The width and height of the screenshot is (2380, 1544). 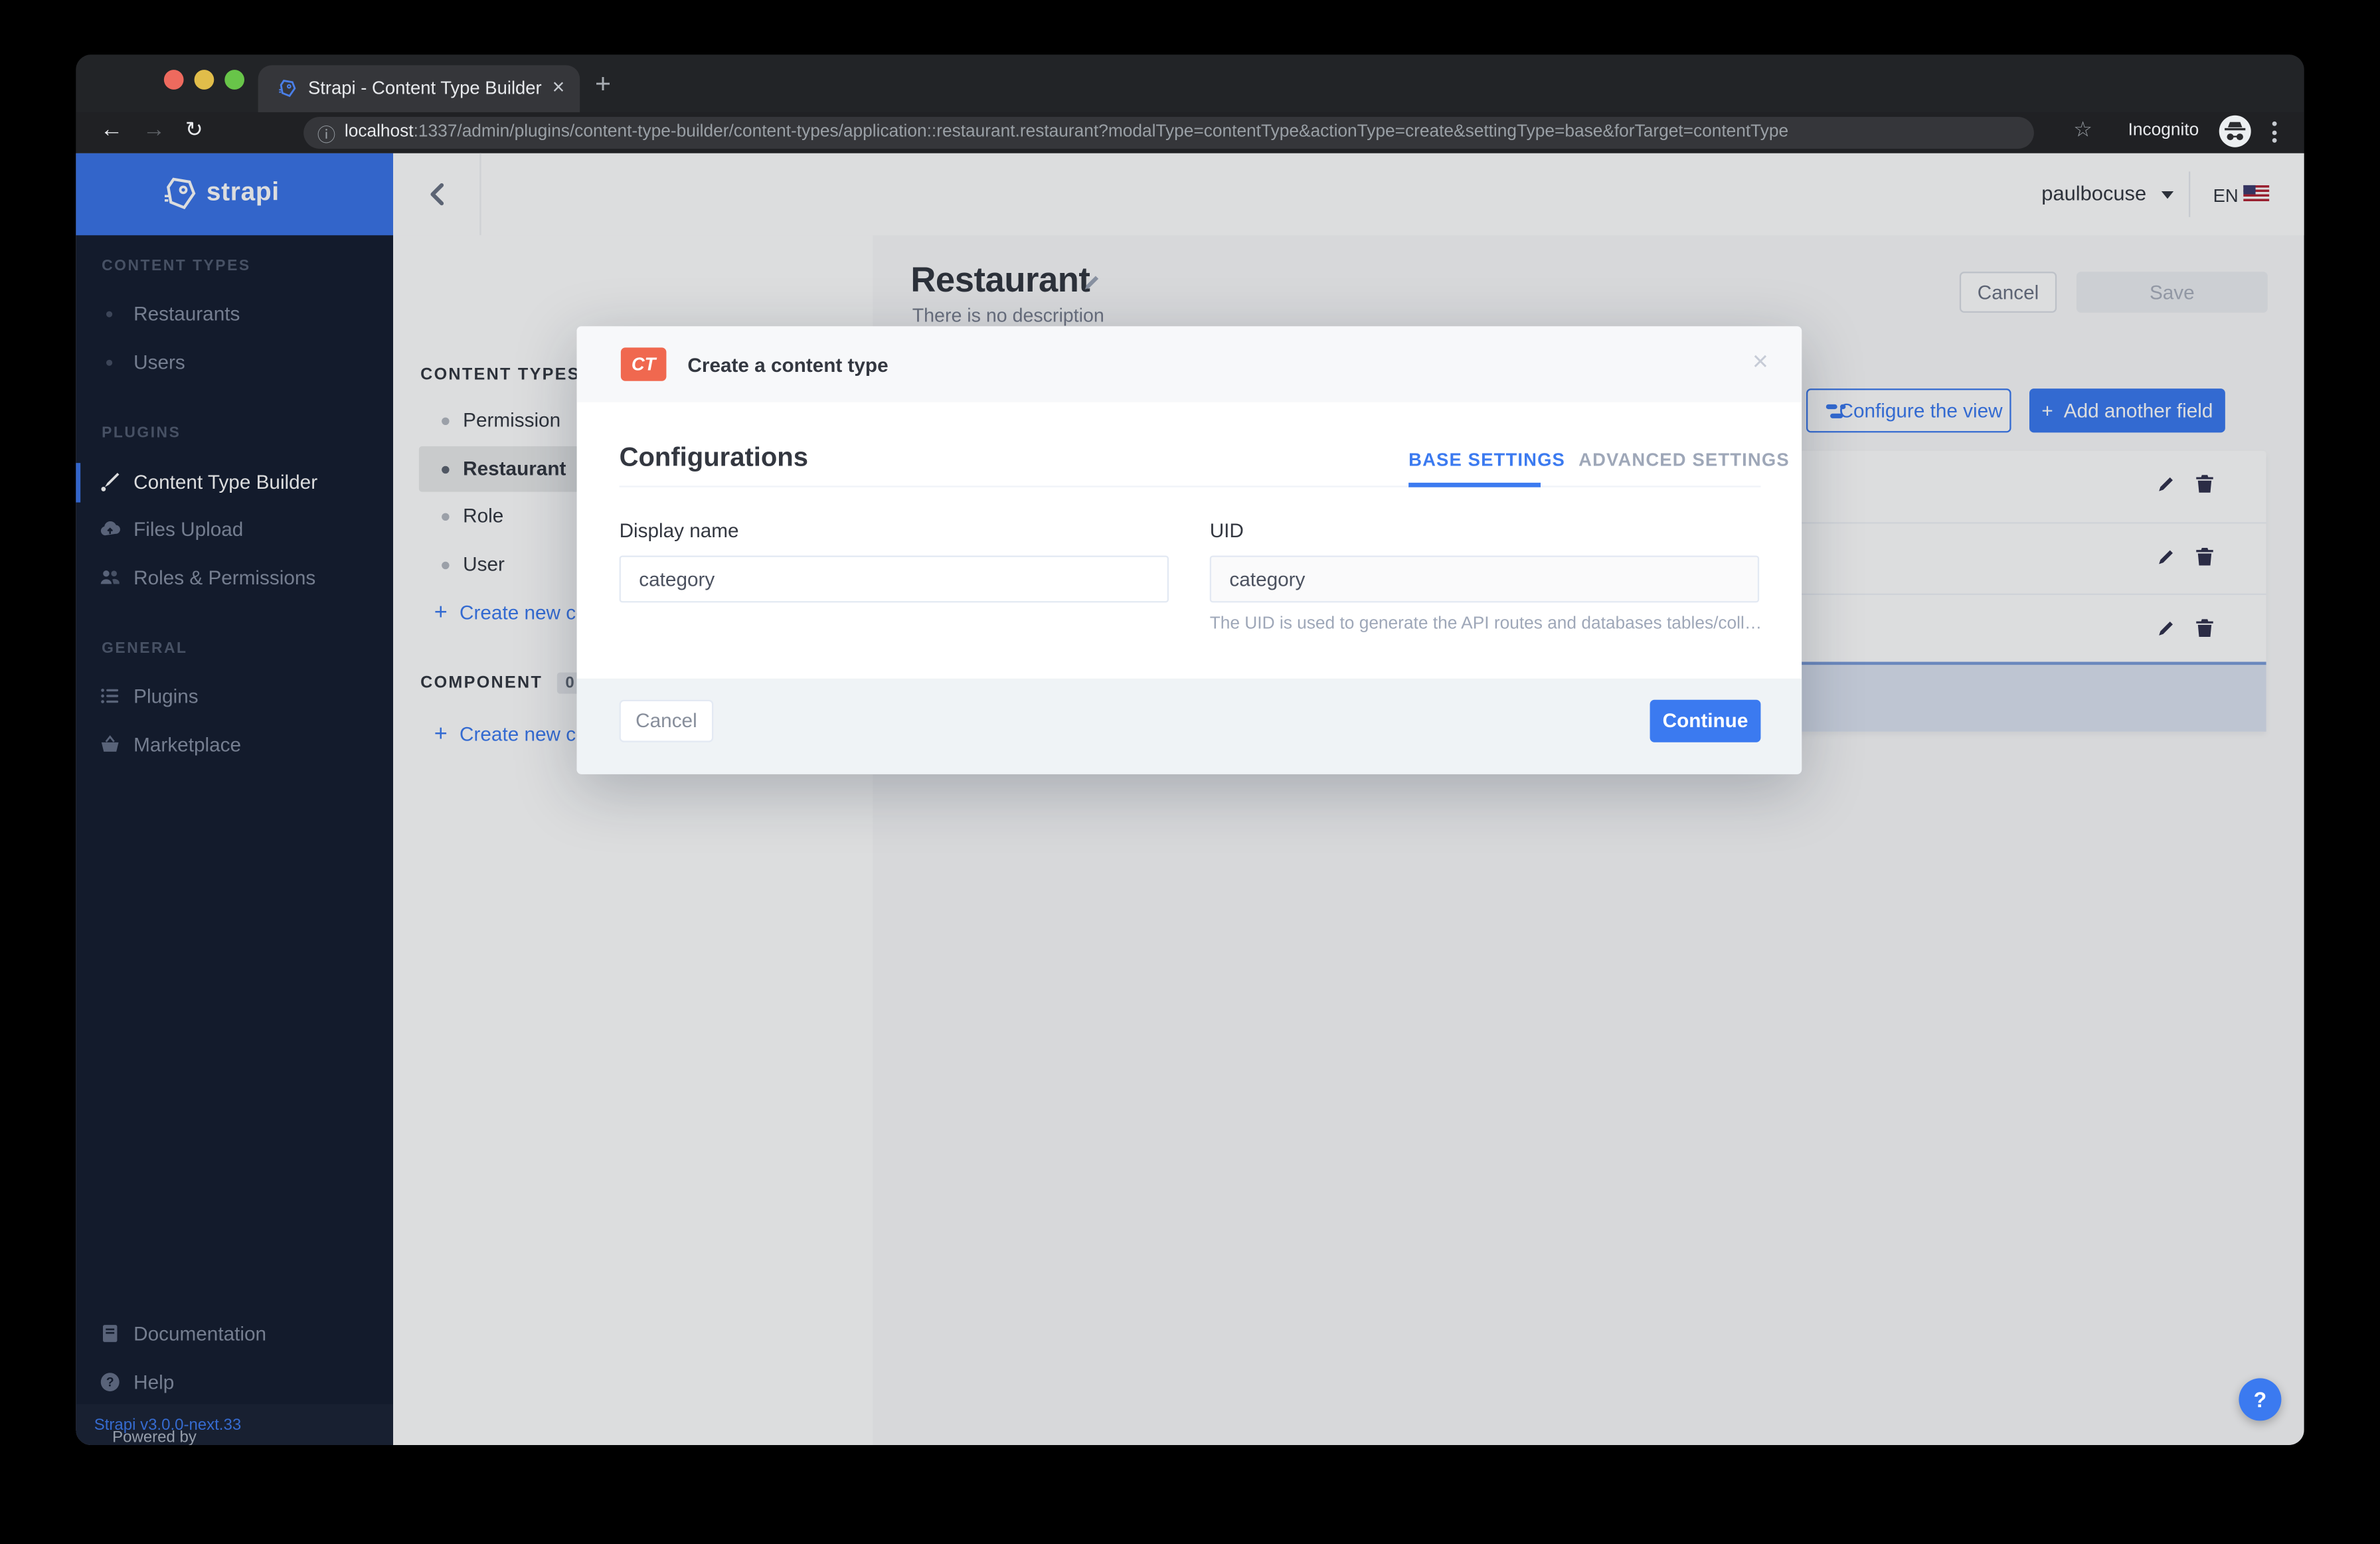 I want to click on display-name-label: Display name, so click(x=679, y=531).